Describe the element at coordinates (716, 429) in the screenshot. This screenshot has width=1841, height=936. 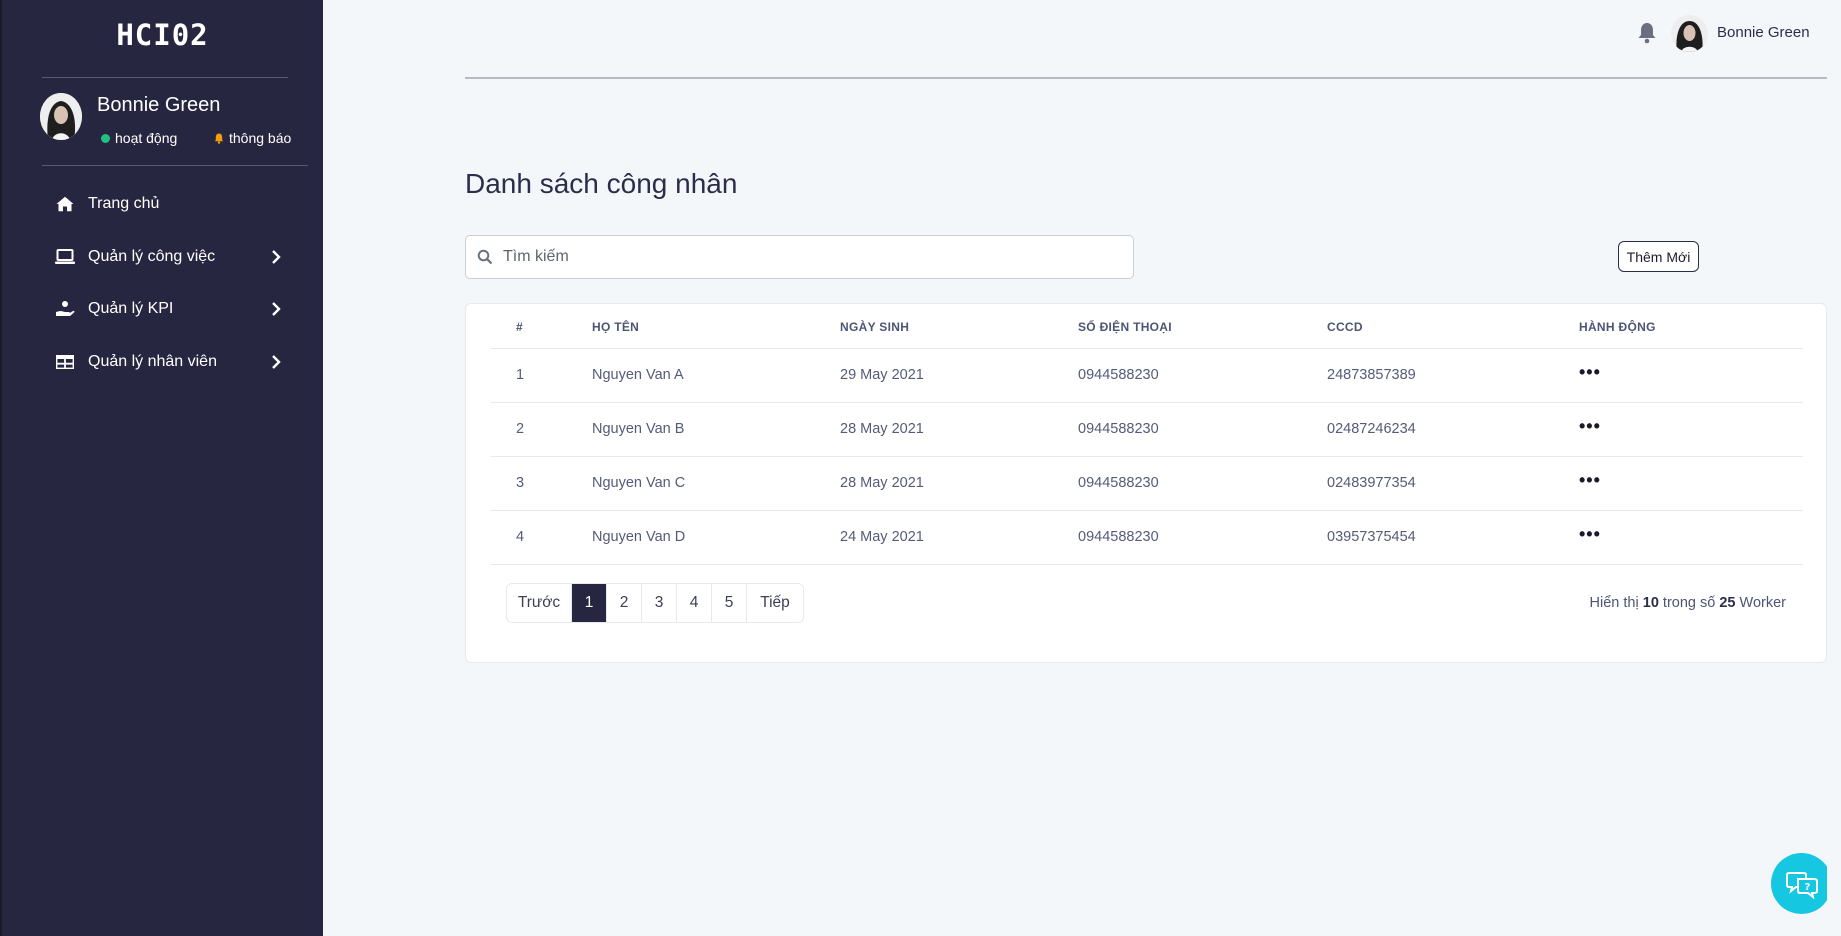
I see `cell-name: Nguyen Van B` at that location.